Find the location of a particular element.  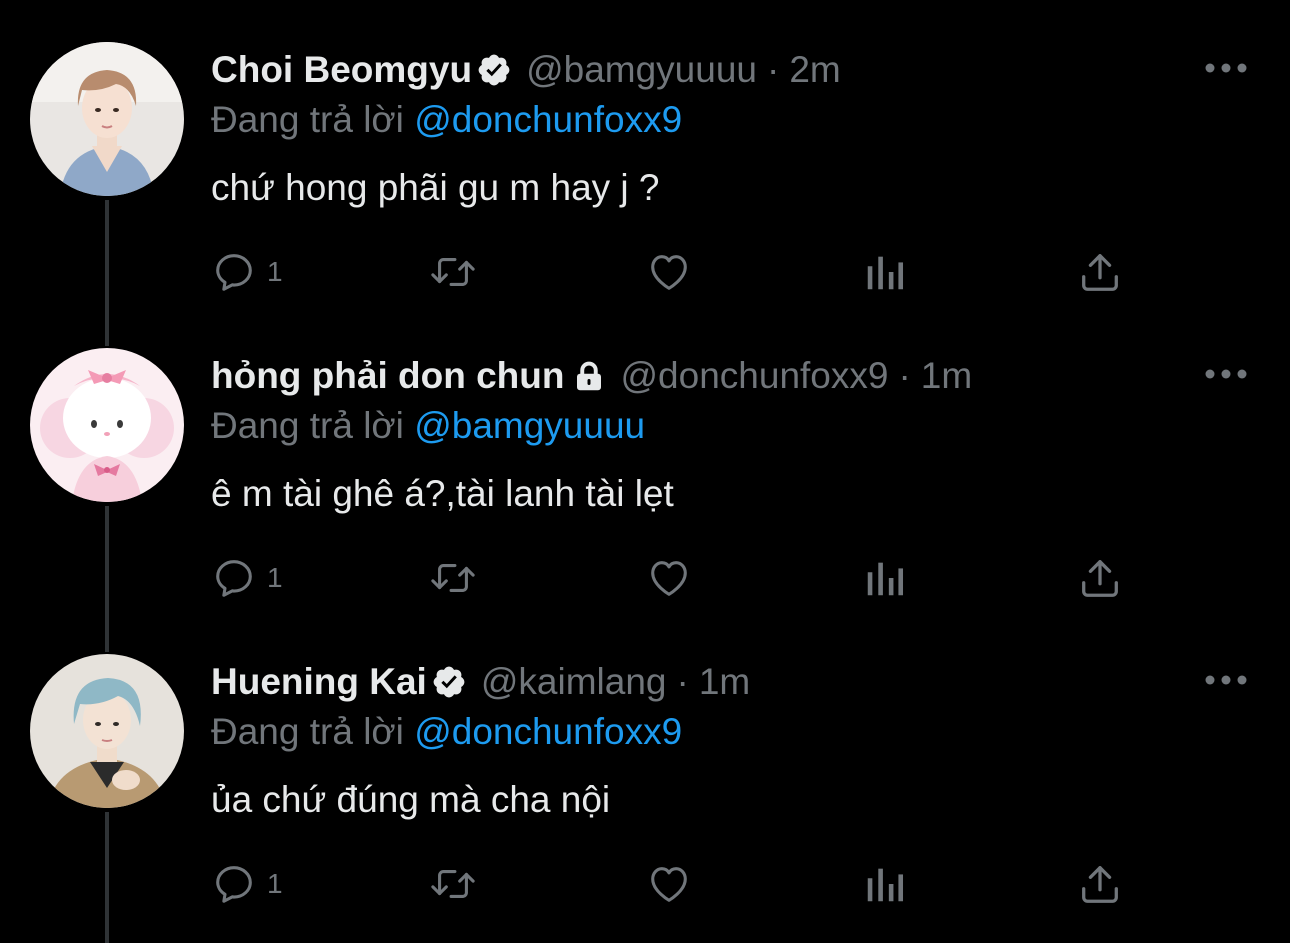

replying-to: Đang trả lời @bamgyuuuu is located at coordinates (428, 426).